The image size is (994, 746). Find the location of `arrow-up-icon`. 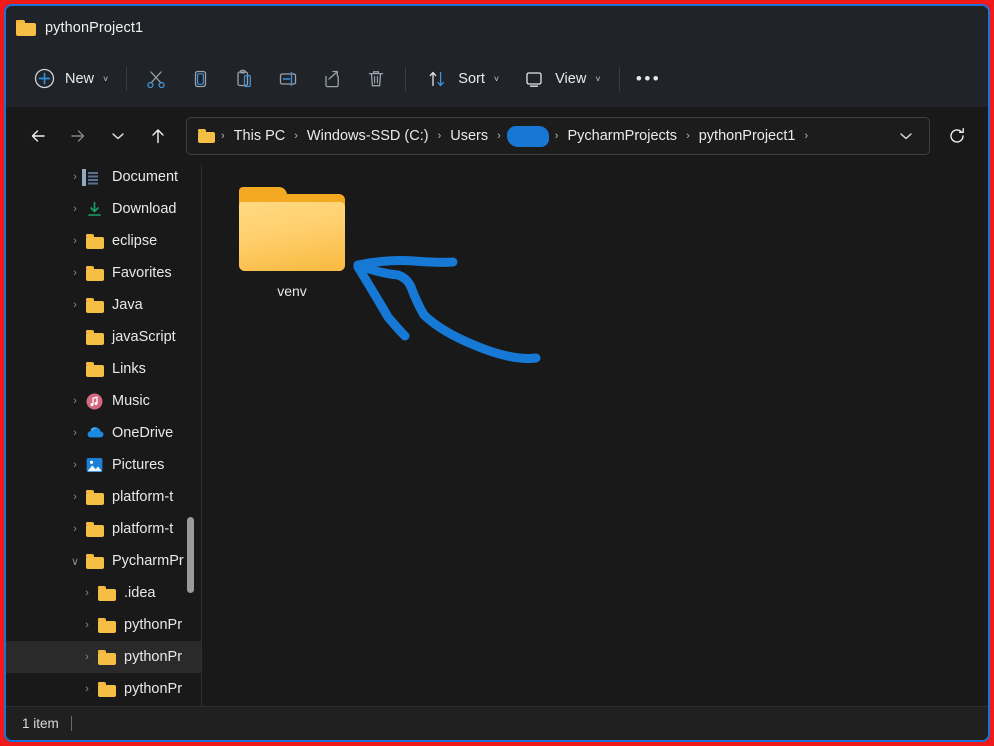

arrow-up-icon is located at coordinates (158, 136).